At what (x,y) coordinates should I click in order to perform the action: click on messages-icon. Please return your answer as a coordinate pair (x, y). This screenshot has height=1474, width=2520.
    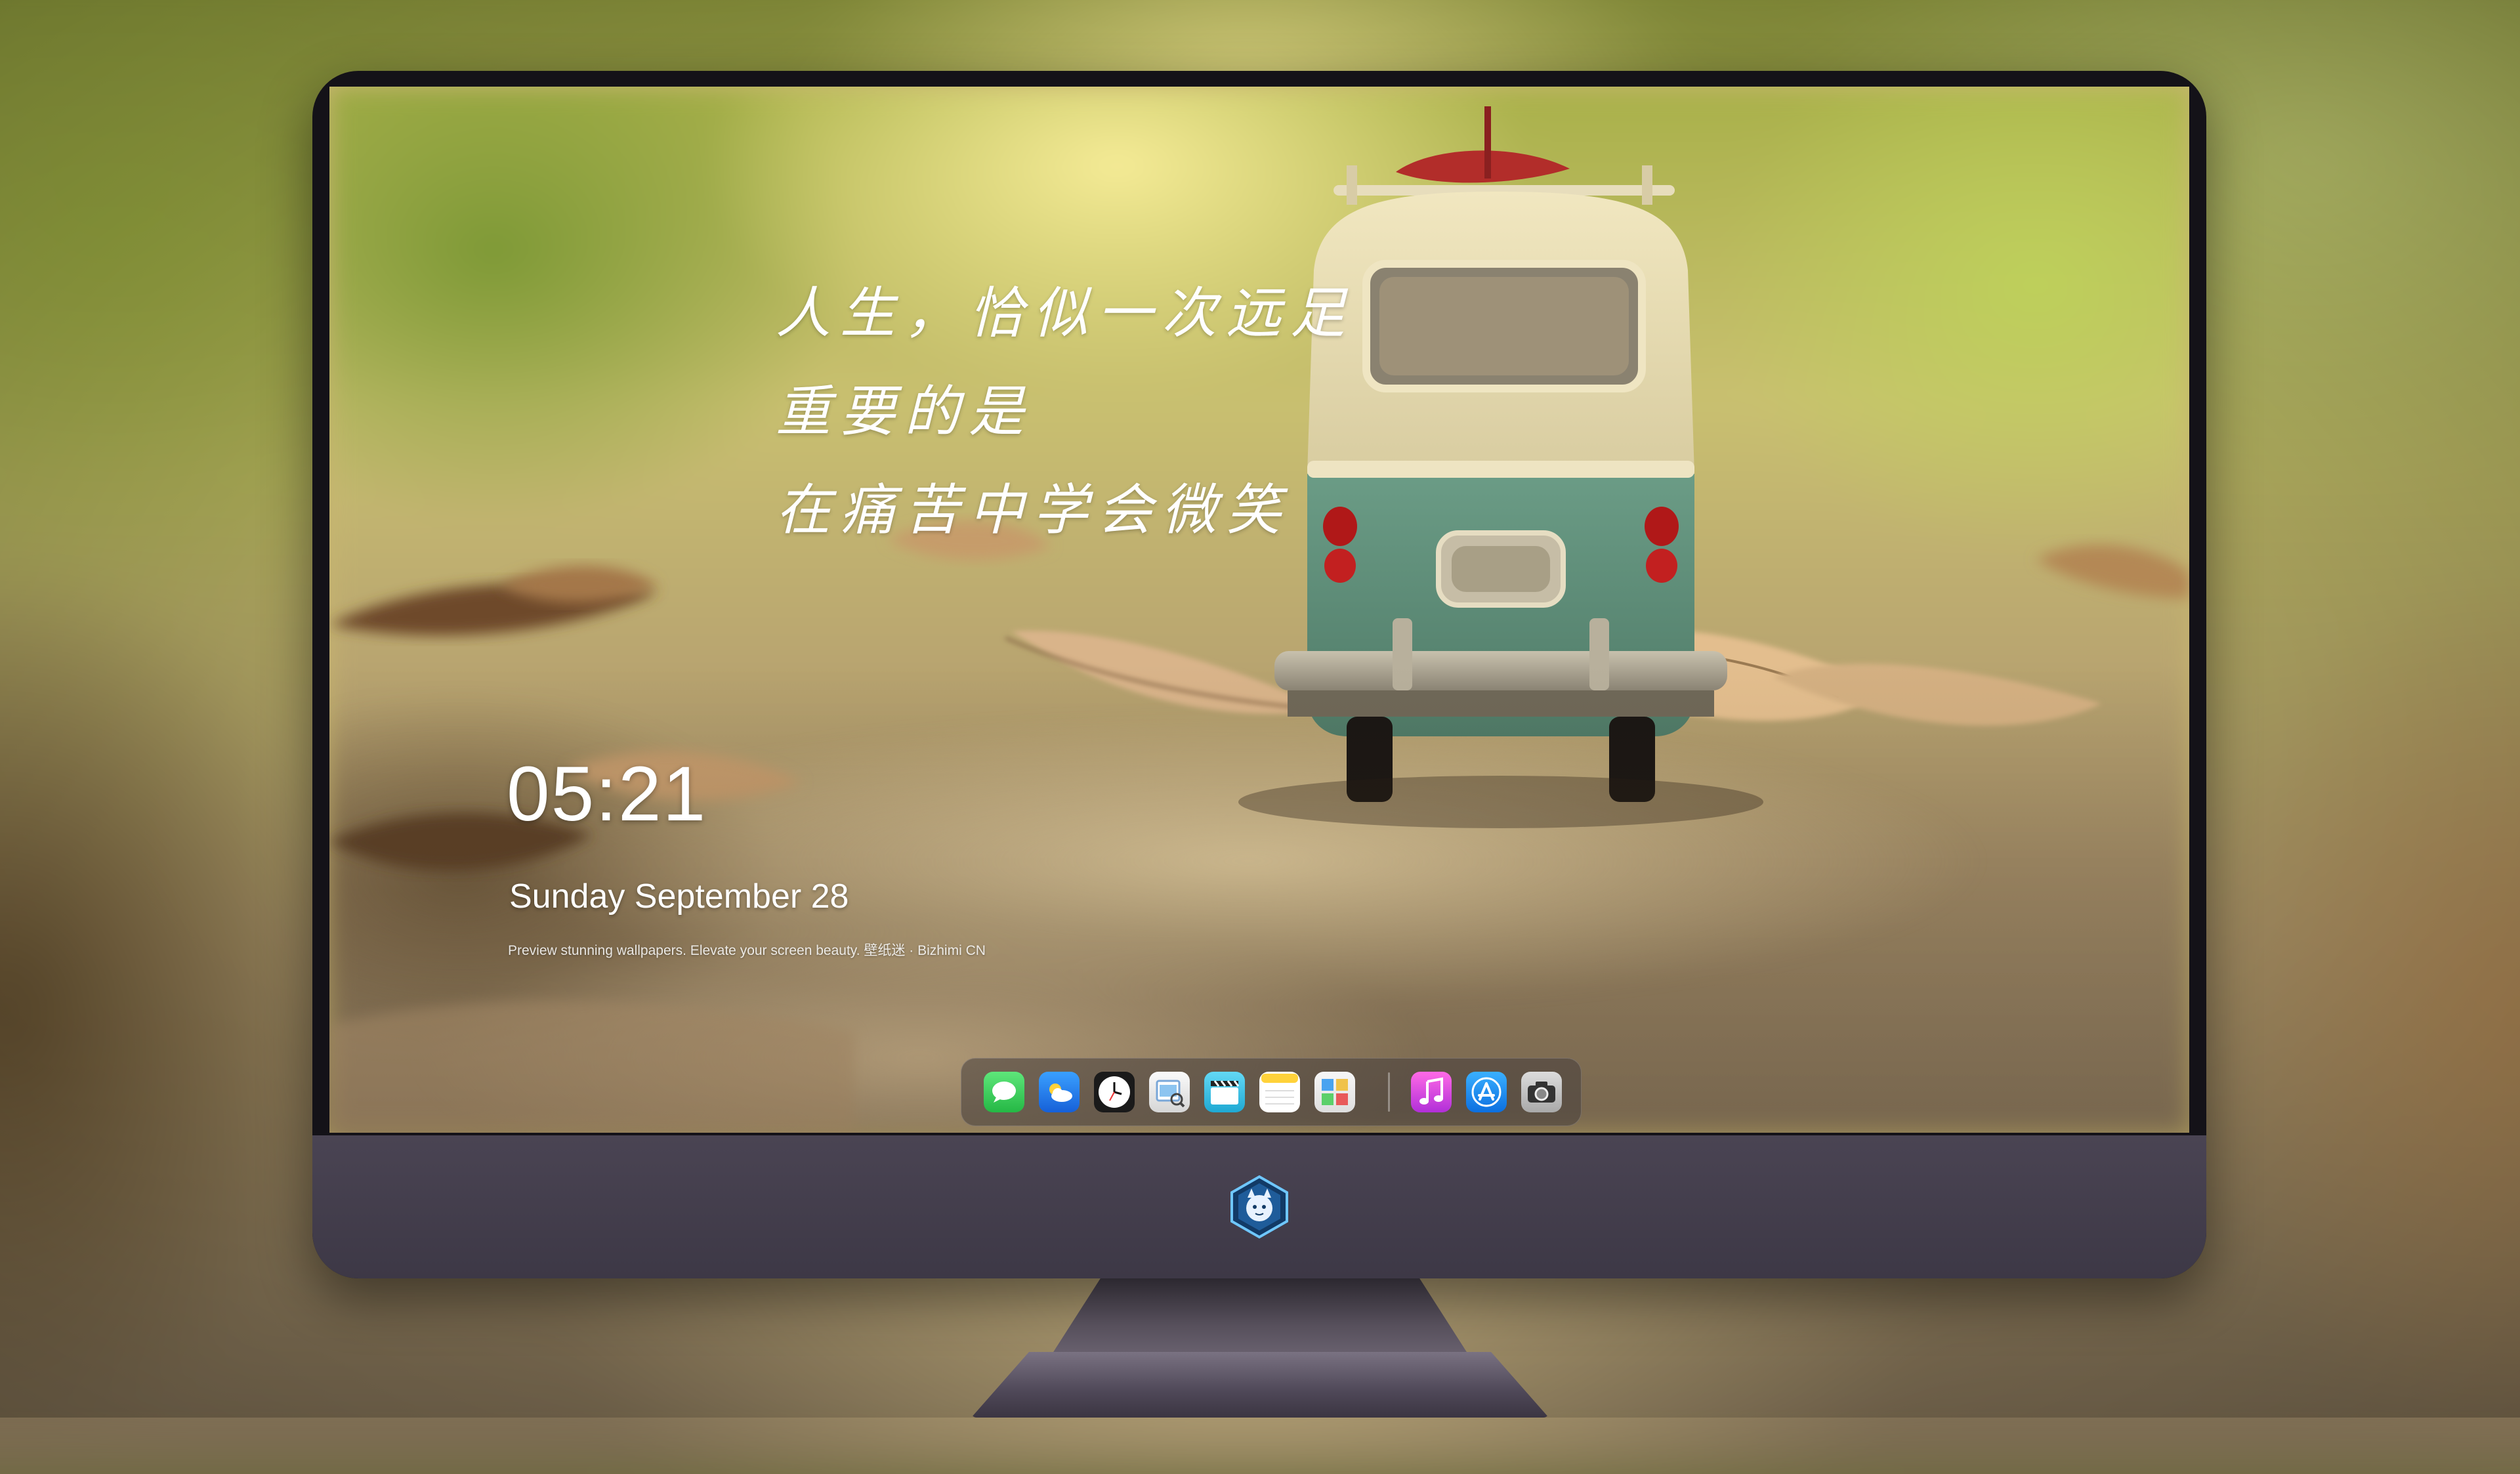
    Looking at the image, I should click on (1004, 1092).